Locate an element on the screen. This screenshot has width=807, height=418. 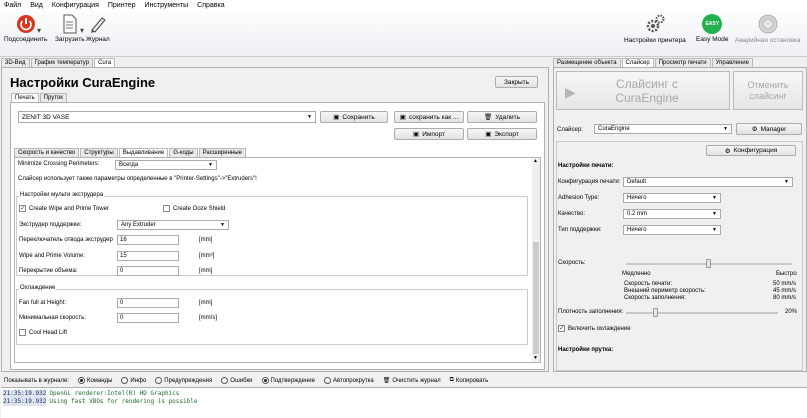
delete-button: 🗑 Удалить is located at coordinates (502, 117).